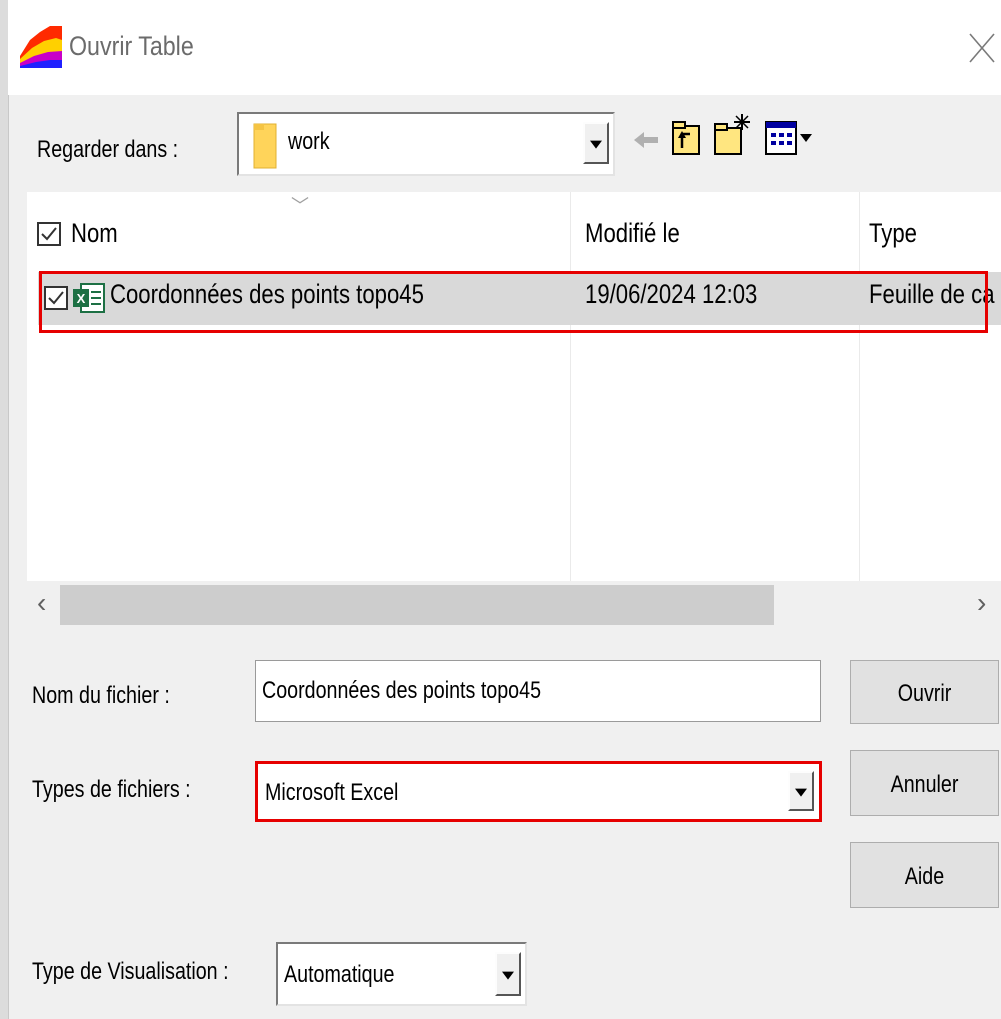 This screenshot has height=1019, width=1001. Describe the element at coordinates (265, 146) in the screenshot. I see `folder-icon` at that location.